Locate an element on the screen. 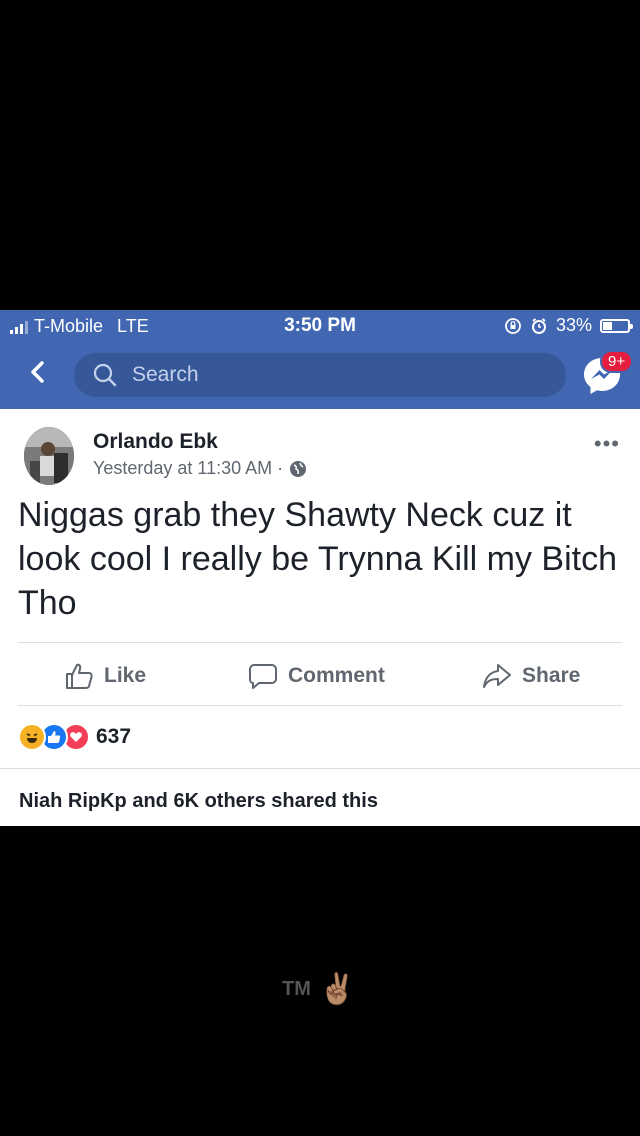 This screenshot has height=1136, width=640. post-actions: Like Comment Share is located at coordinates (320, 676).